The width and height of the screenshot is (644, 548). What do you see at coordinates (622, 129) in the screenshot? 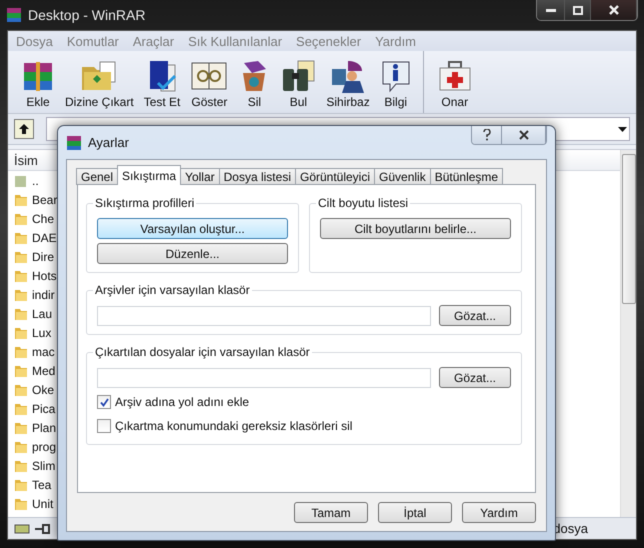
I see `caret-icon` at bounding box center [622, 129].